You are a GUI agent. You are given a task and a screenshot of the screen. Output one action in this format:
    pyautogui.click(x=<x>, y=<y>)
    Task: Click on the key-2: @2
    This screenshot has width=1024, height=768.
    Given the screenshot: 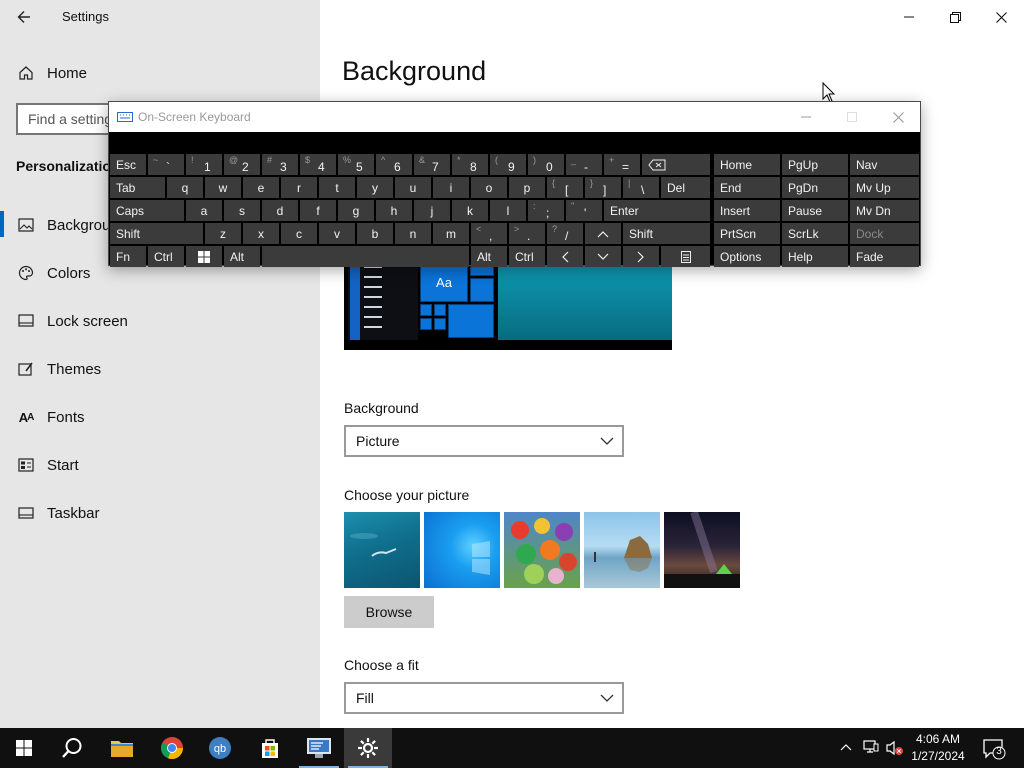 What is the action you would take?
    pyautogui.click(x=242, y=164)
    